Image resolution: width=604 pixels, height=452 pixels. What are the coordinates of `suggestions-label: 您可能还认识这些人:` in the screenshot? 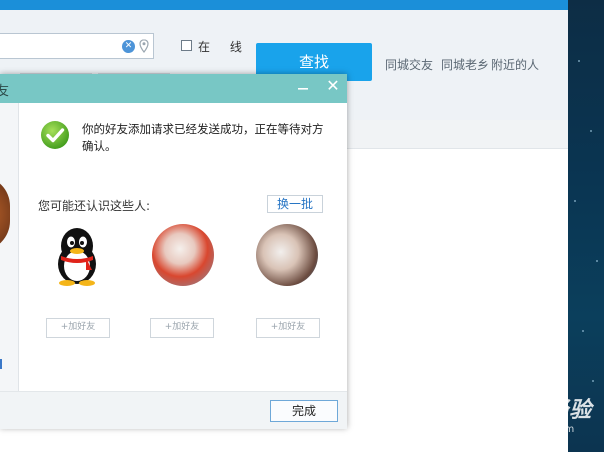 It's located at (94, 206).